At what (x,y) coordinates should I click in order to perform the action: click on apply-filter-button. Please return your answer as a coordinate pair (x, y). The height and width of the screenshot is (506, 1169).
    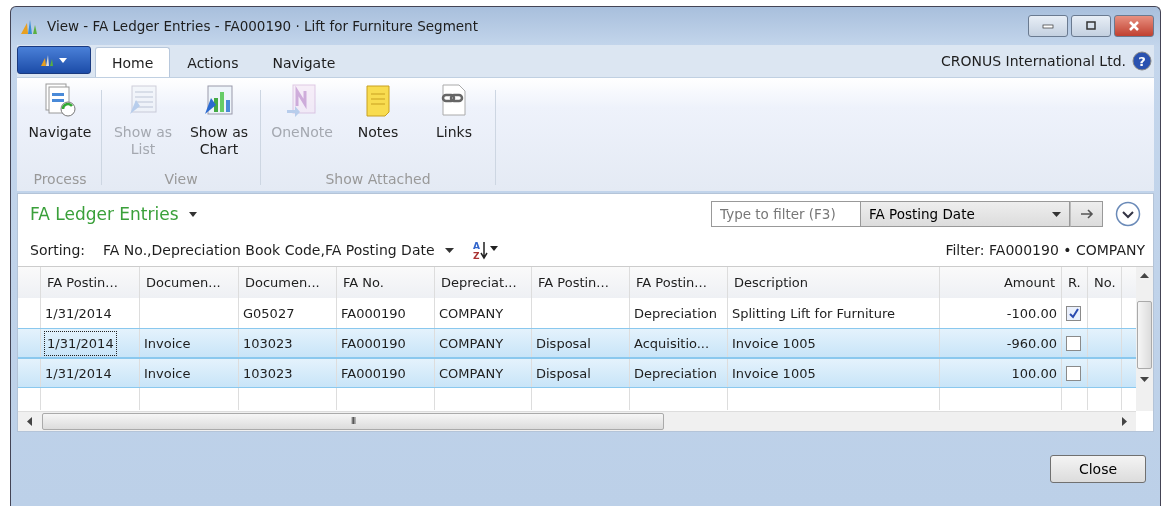
    Looking at the image, I should click on (1086, 214).